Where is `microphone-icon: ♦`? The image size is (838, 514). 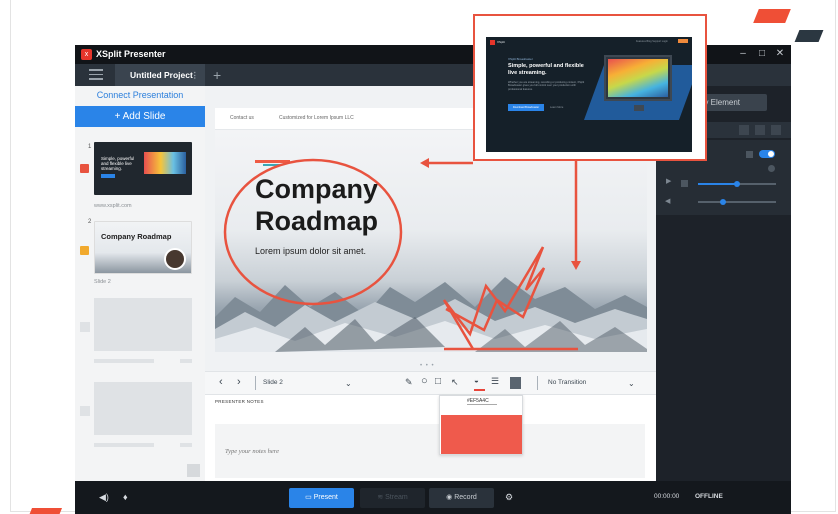 microphone-icon: ♦ is located at coordinates (125, 497).